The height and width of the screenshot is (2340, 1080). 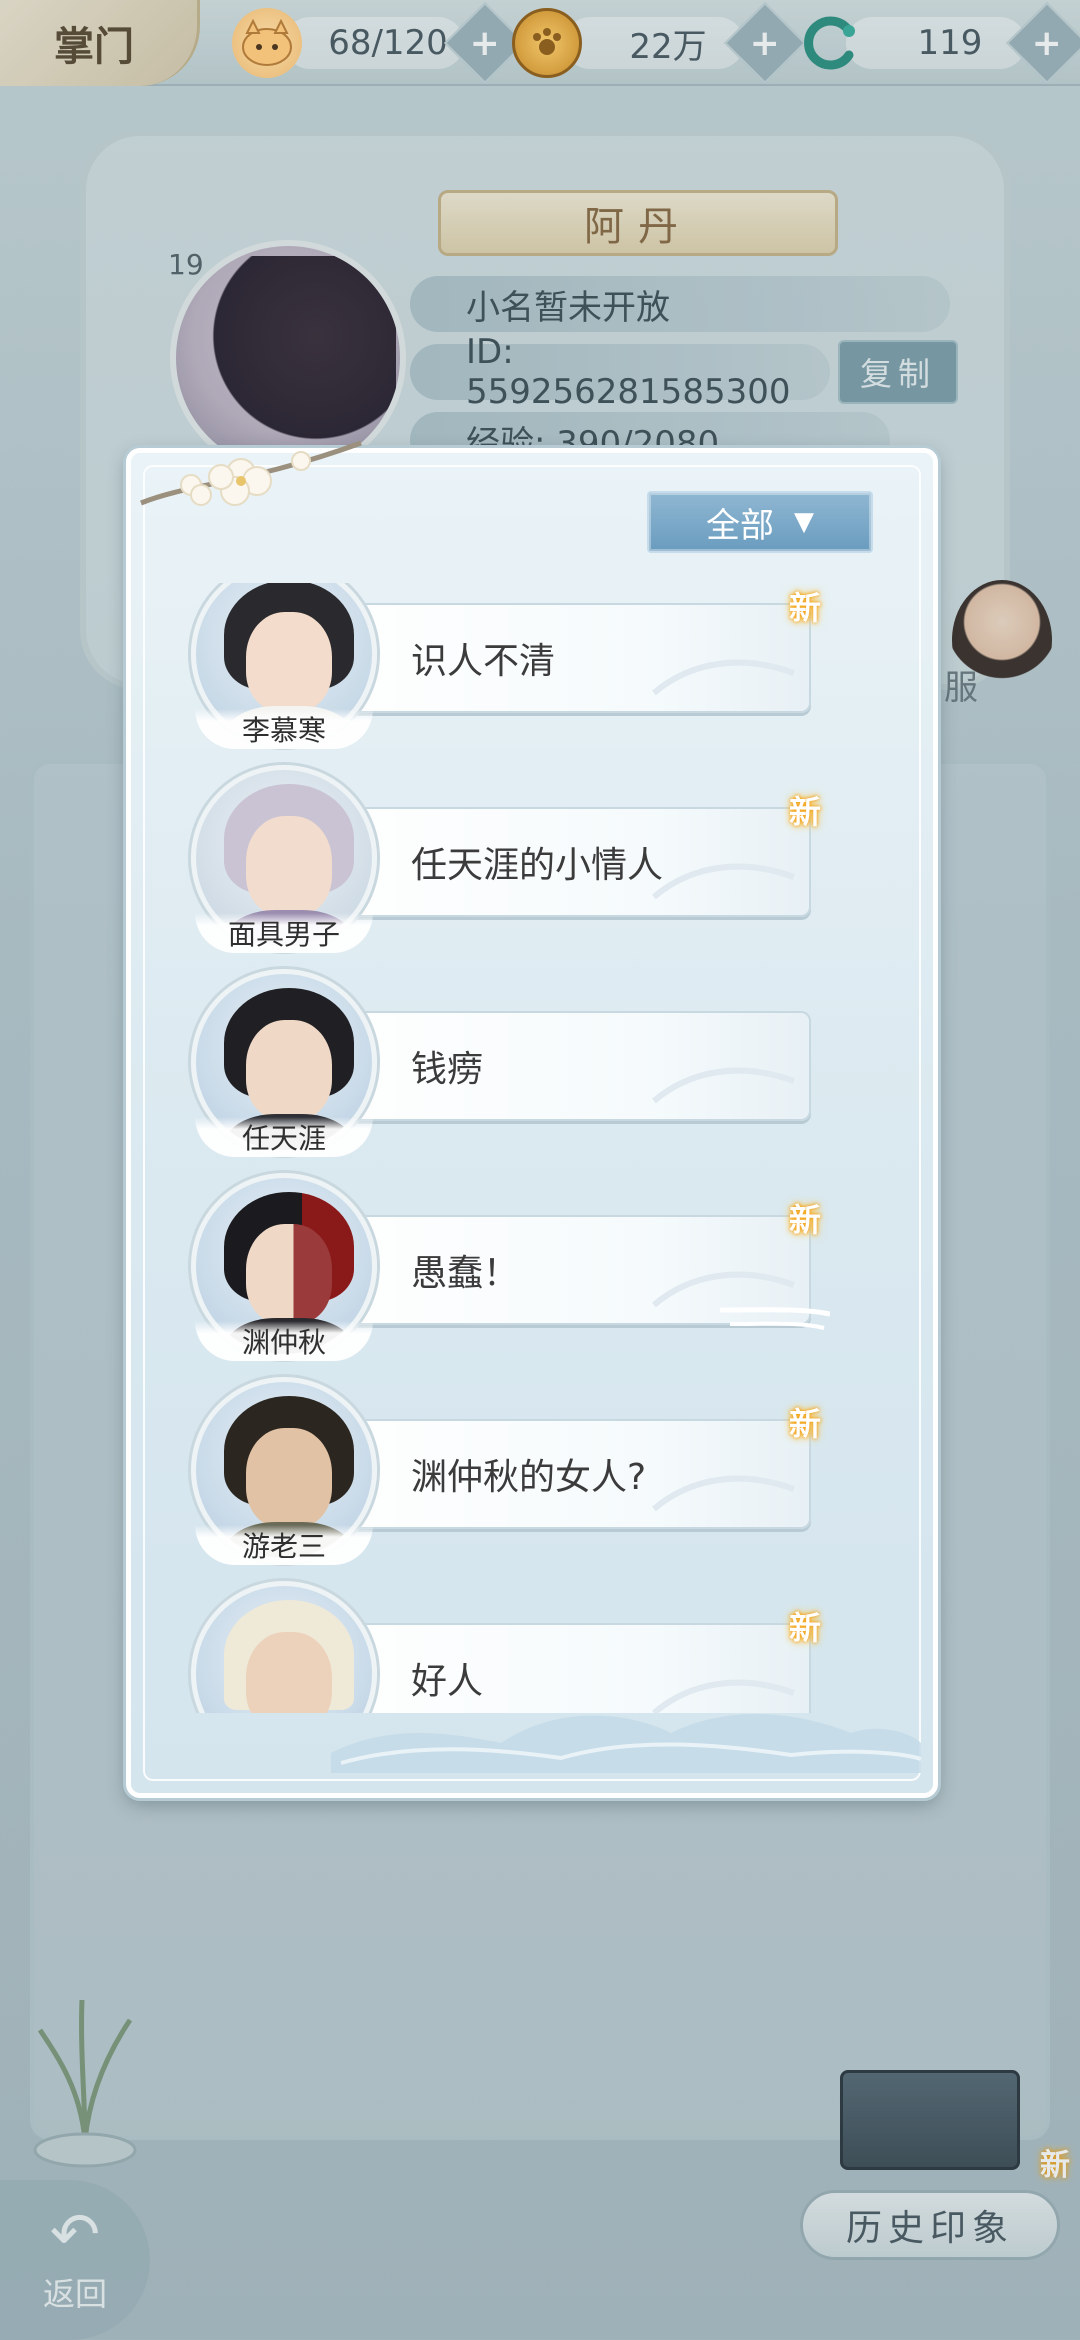 I want to click on list-item: 识人不清 新 李慕寒, so click(x=531, y=667).